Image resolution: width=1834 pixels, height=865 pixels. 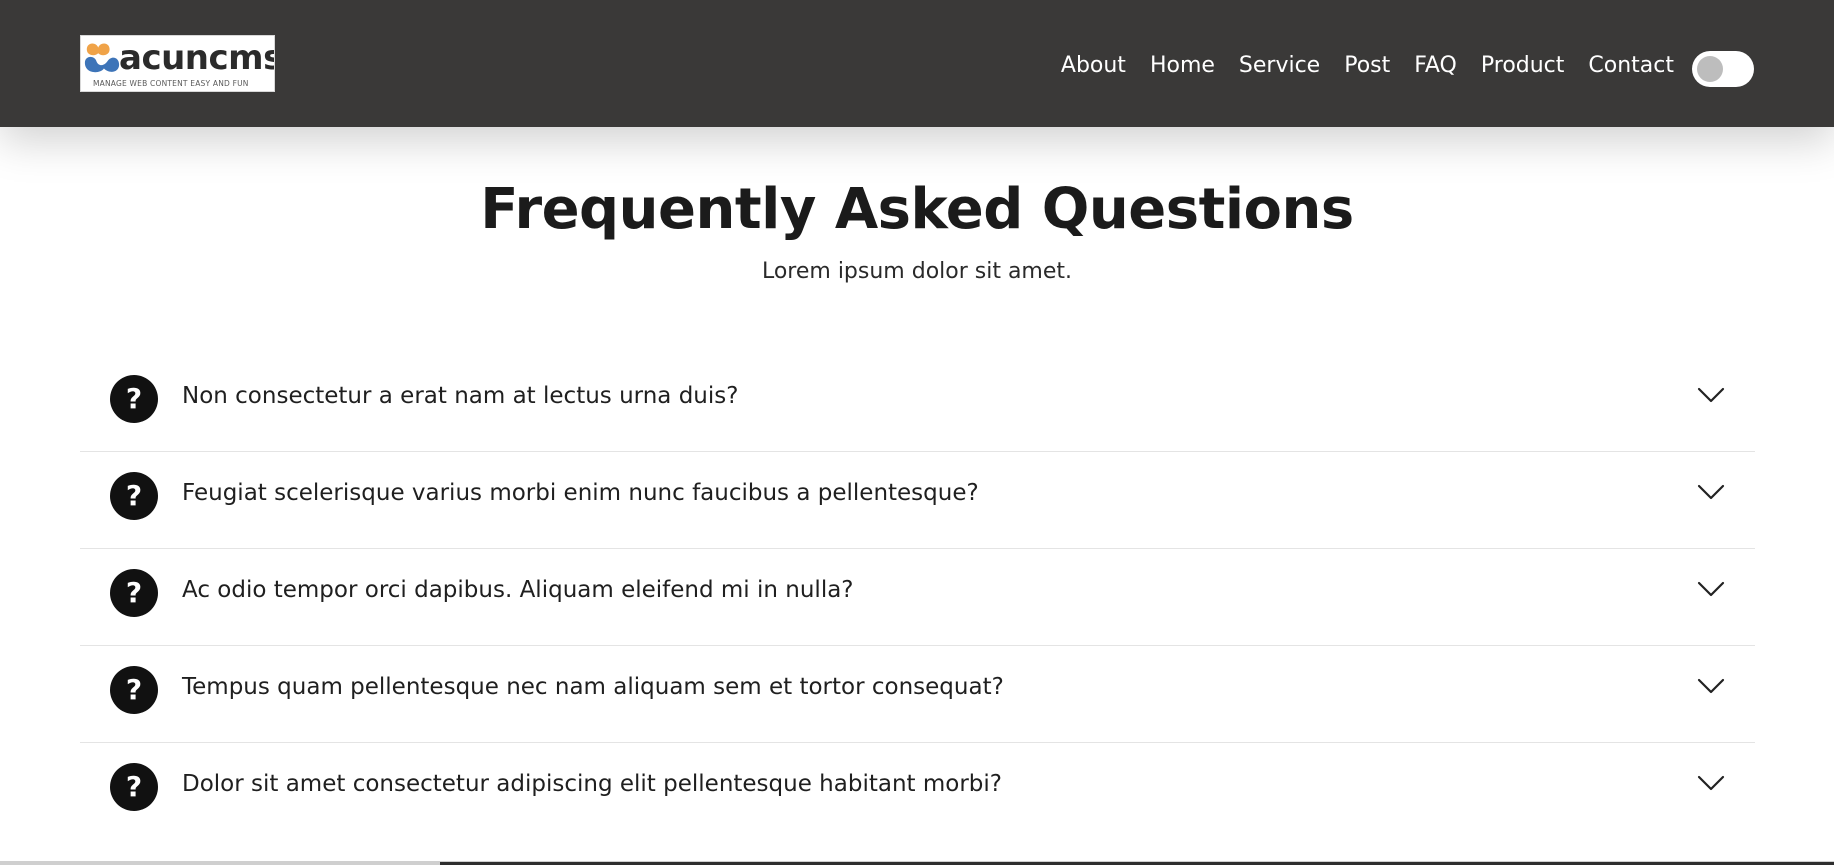 I want to click on toggle-knob, so click(x=1710, y=69).